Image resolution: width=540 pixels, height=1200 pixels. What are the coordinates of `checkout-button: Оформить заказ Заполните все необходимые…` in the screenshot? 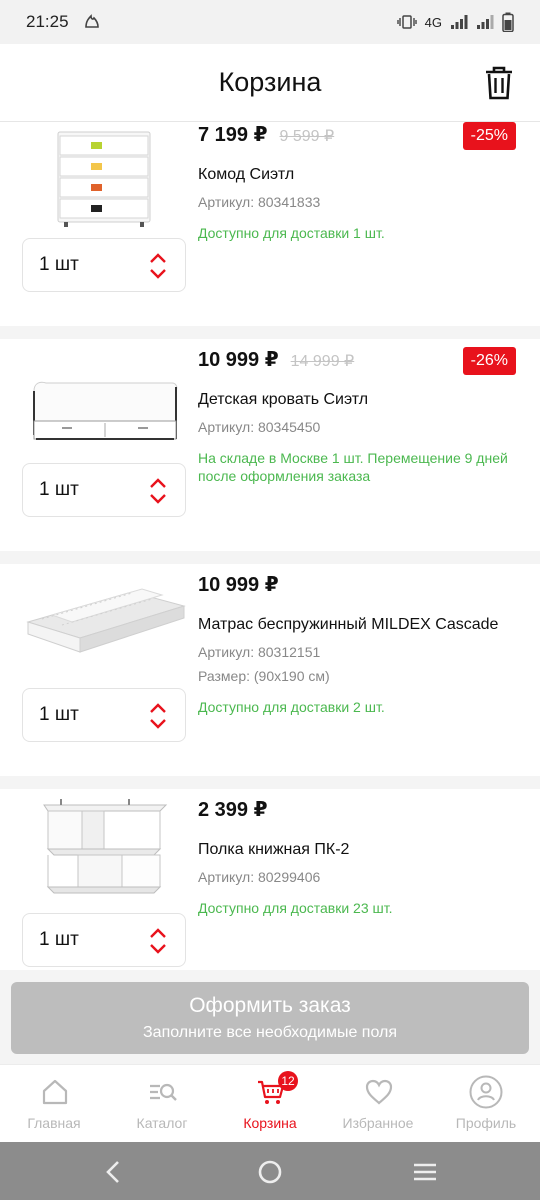 It's located at (270, 1018).